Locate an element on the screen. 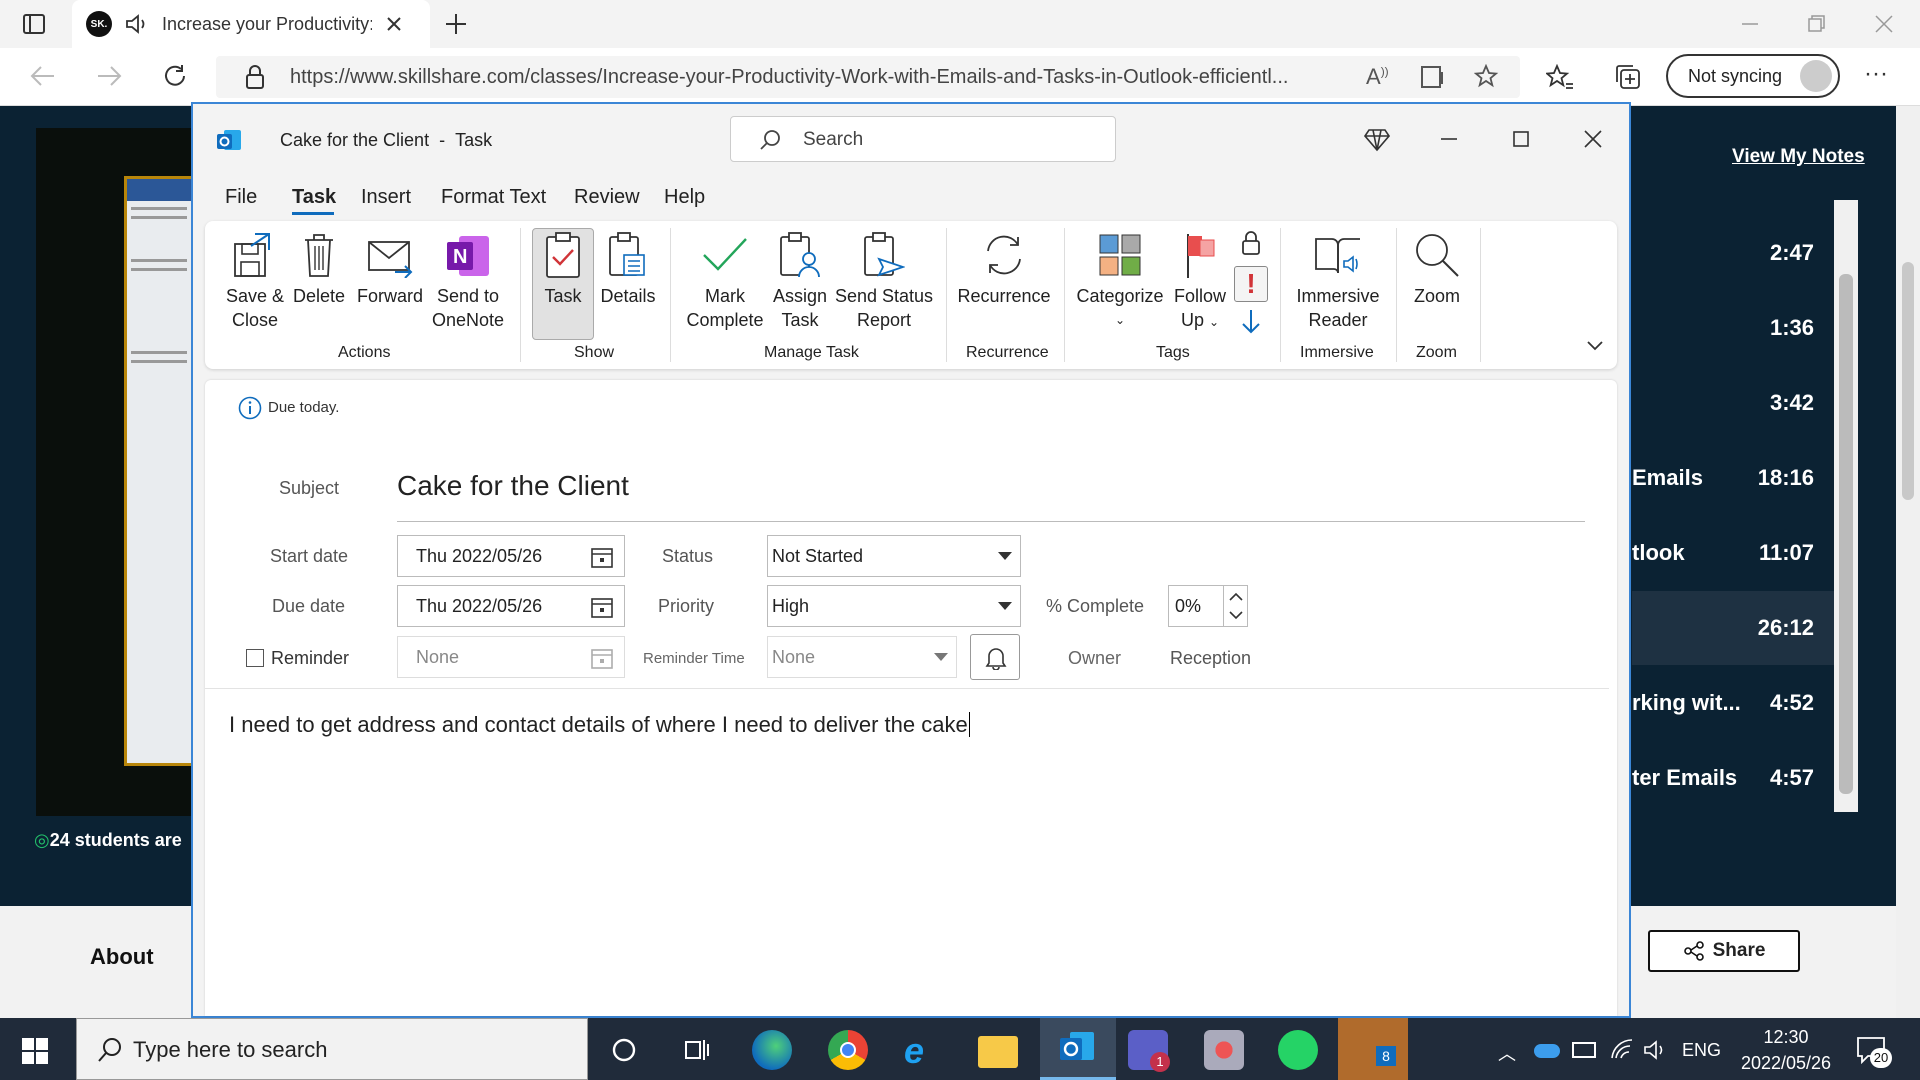 This screenshot has width=1920, height=1080. send-status-report-button: Send Status Report is located at coordinates (884, 280).